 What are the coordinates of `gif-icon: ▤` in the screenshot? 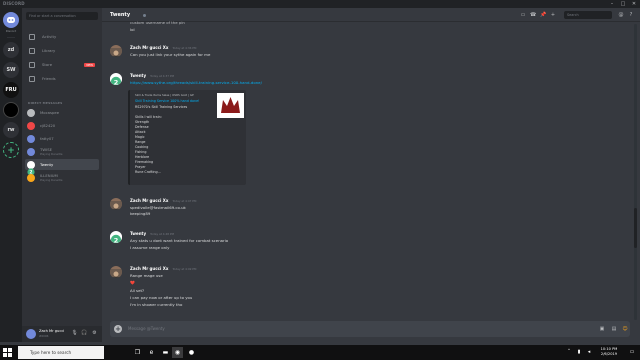 It's located at (614, 329).